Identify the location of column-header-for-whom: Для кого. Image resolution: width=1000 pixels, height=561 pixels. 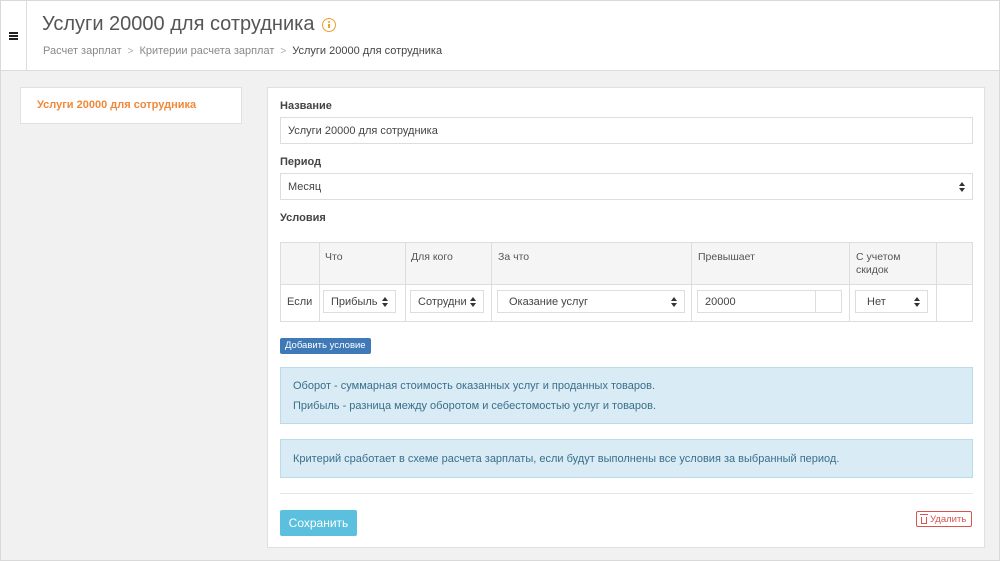
(432, 257).